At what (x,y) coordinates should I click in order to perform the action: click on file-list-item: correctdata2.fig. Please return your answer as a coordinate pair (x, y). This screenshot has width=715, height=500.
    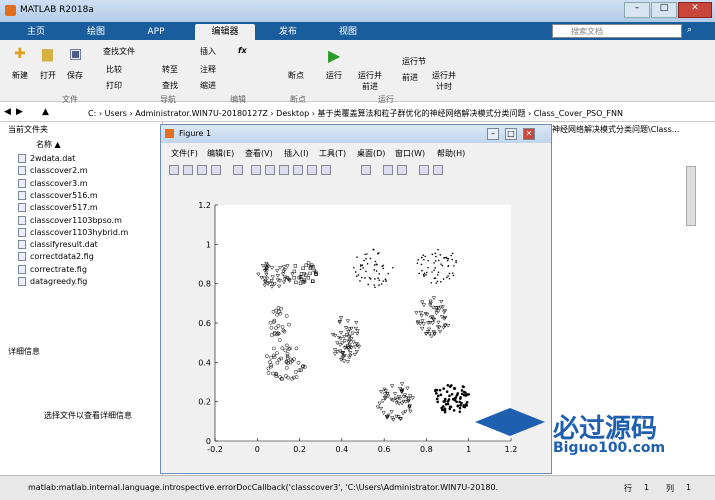
    Looking at the image, I should click on (56, 257).